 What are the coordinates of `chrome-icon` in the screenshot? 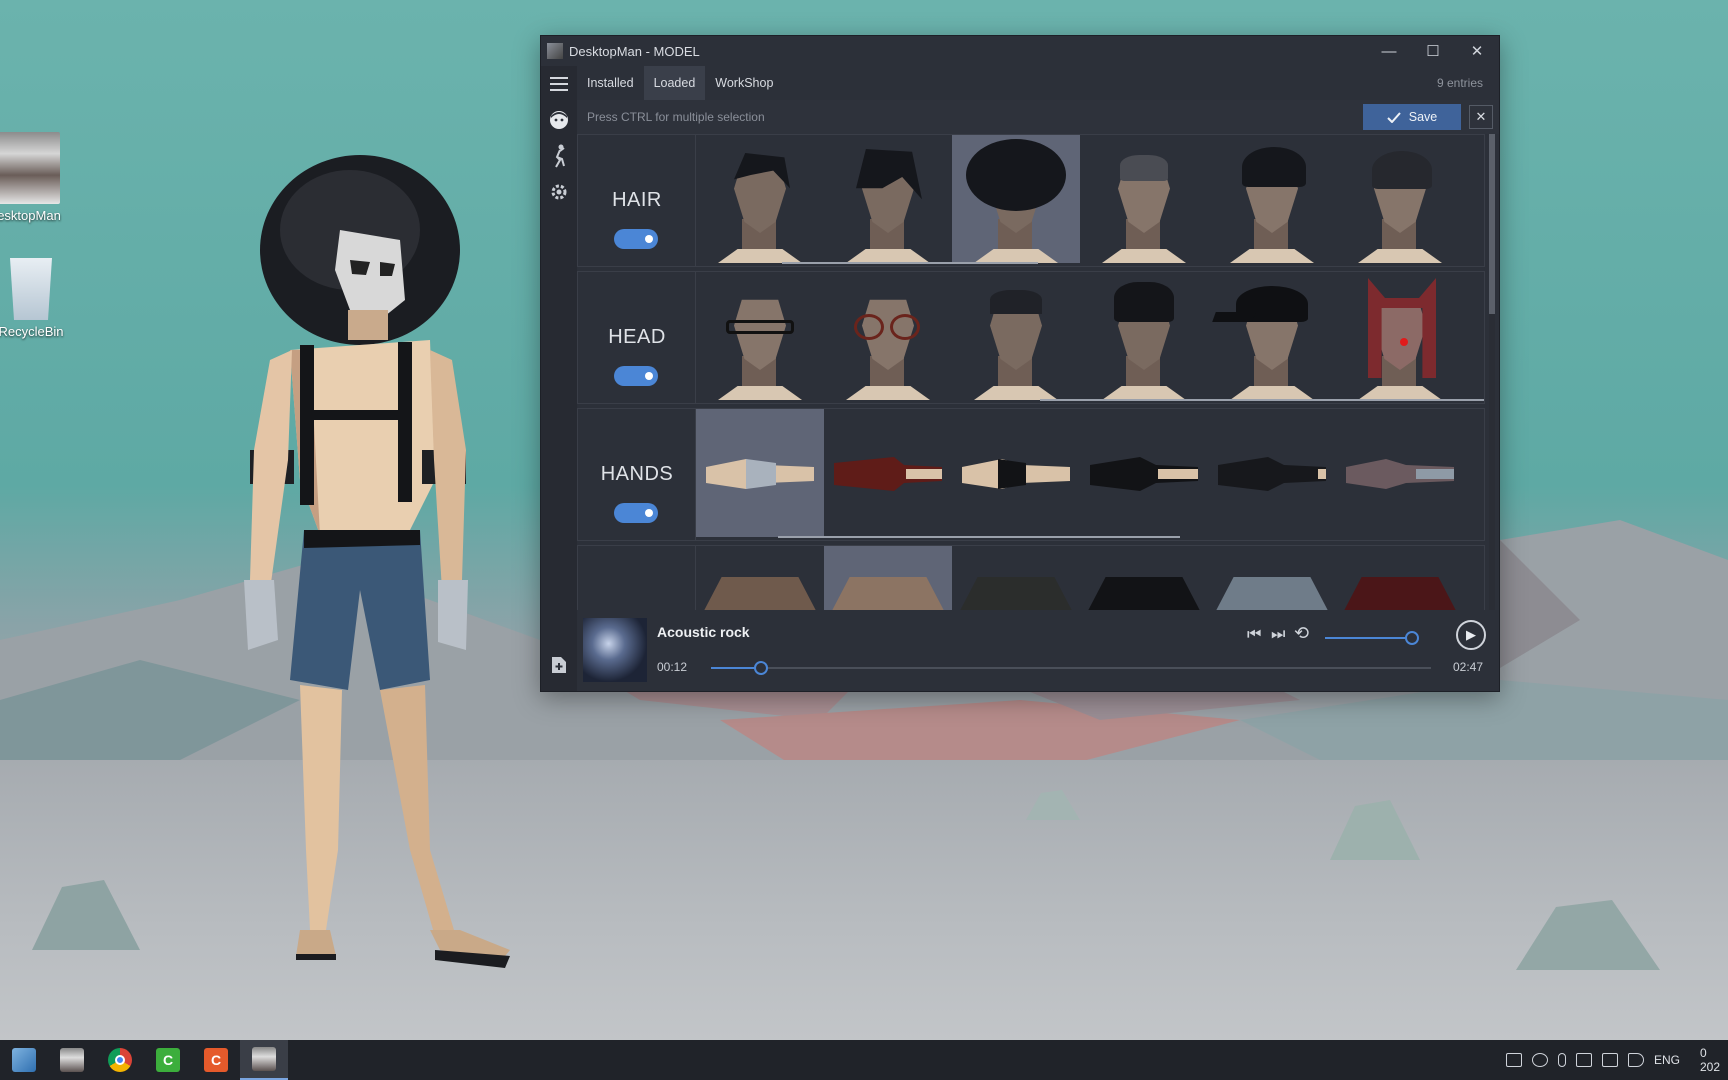 It's located at (120, 1060).